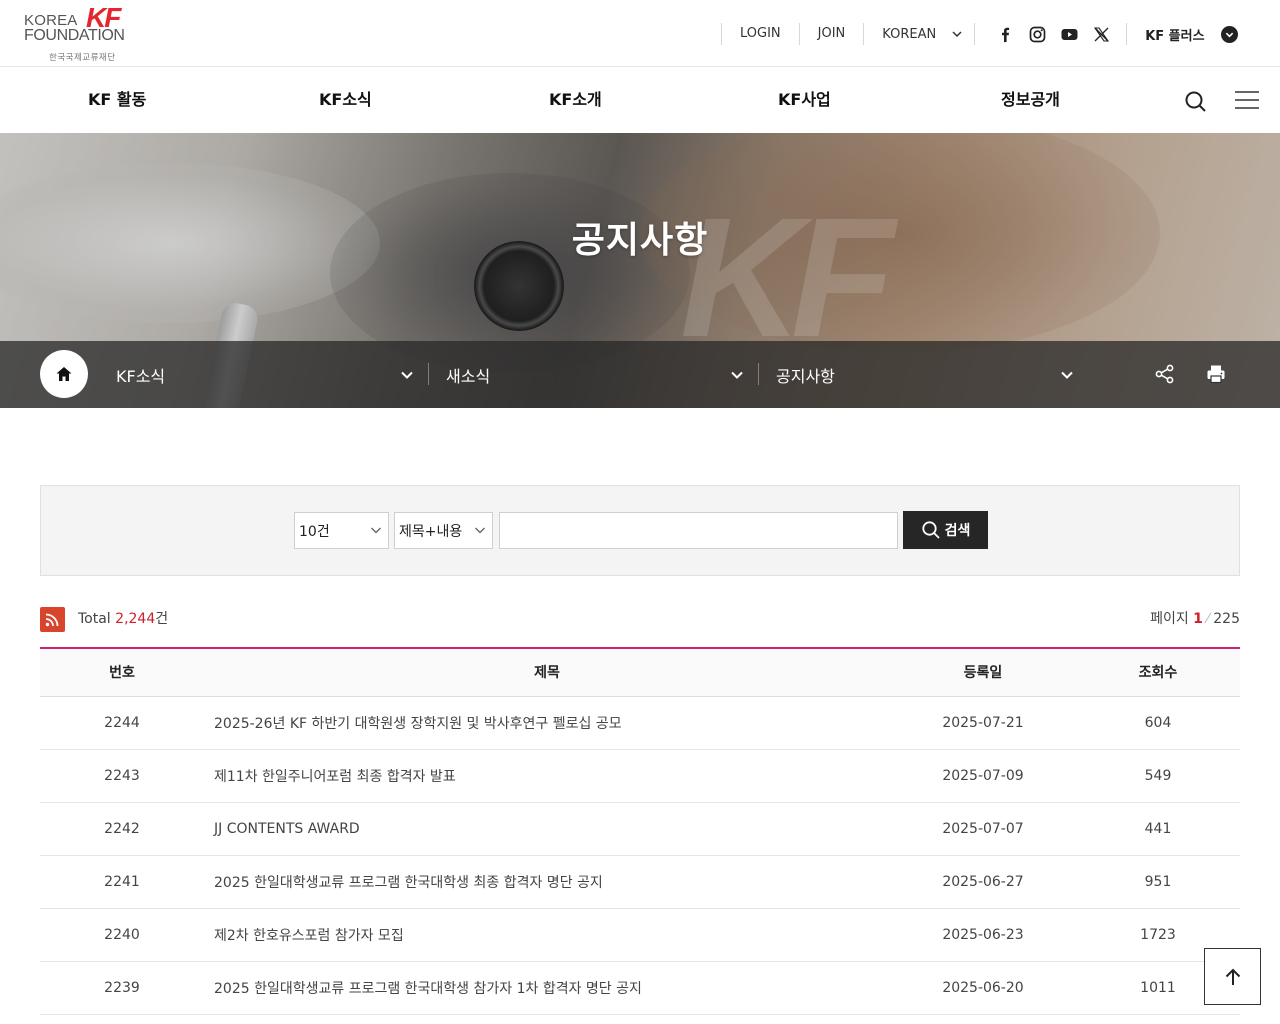 Image resolution: width=1280 pixels, height=1024 pixels. What do you see at coordinates (1169, 619) in the screenshot?
I see `page-label: 페이지` at bounding box center [1169, 619].